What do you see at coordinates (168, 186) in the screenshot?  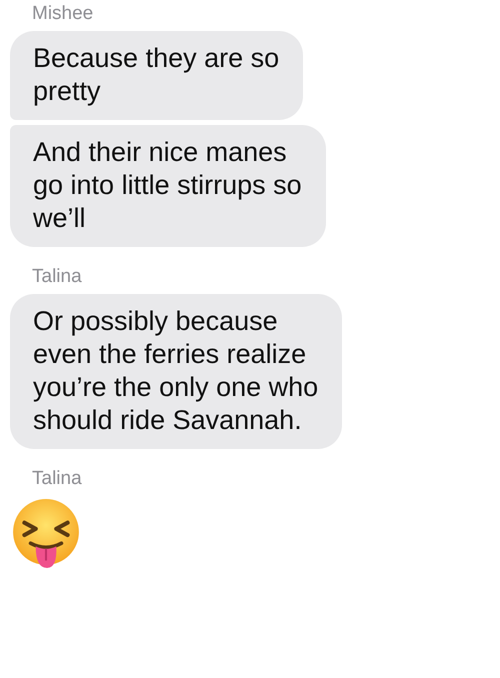 I see `message-bubble: And their nice manes go into little stirrups so we’ll` at bounding box center [168, 186].